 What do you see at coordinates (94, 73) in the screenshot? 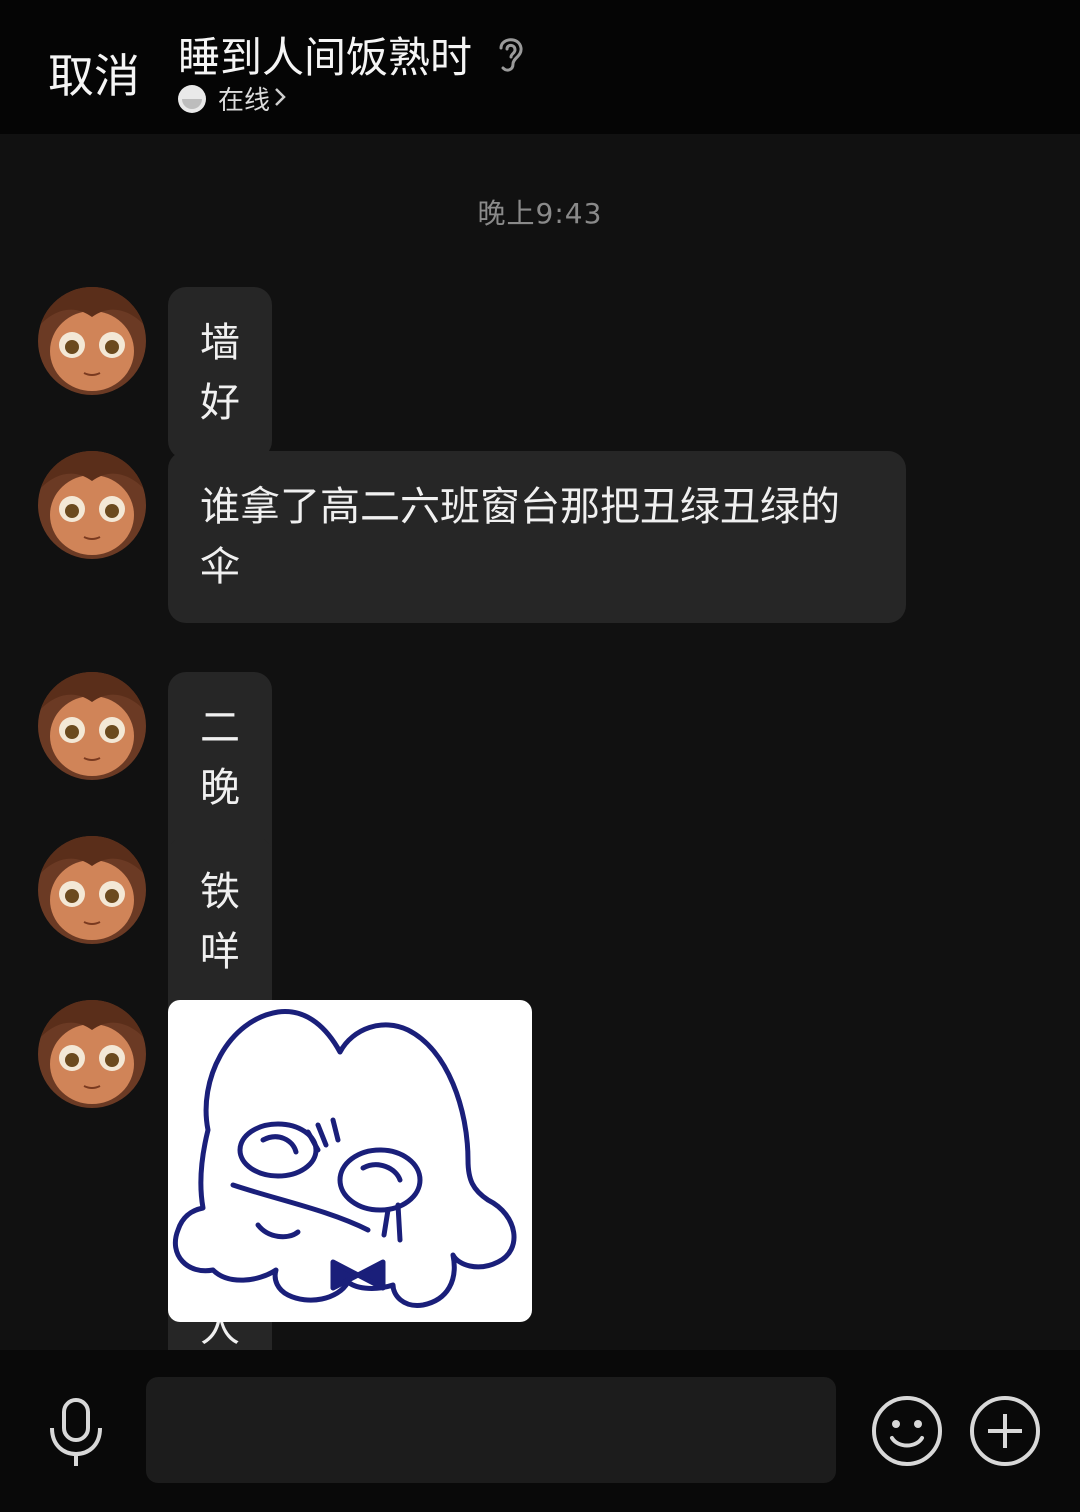
I see `cancel-button: 取消` at bounding box center [94, 73].